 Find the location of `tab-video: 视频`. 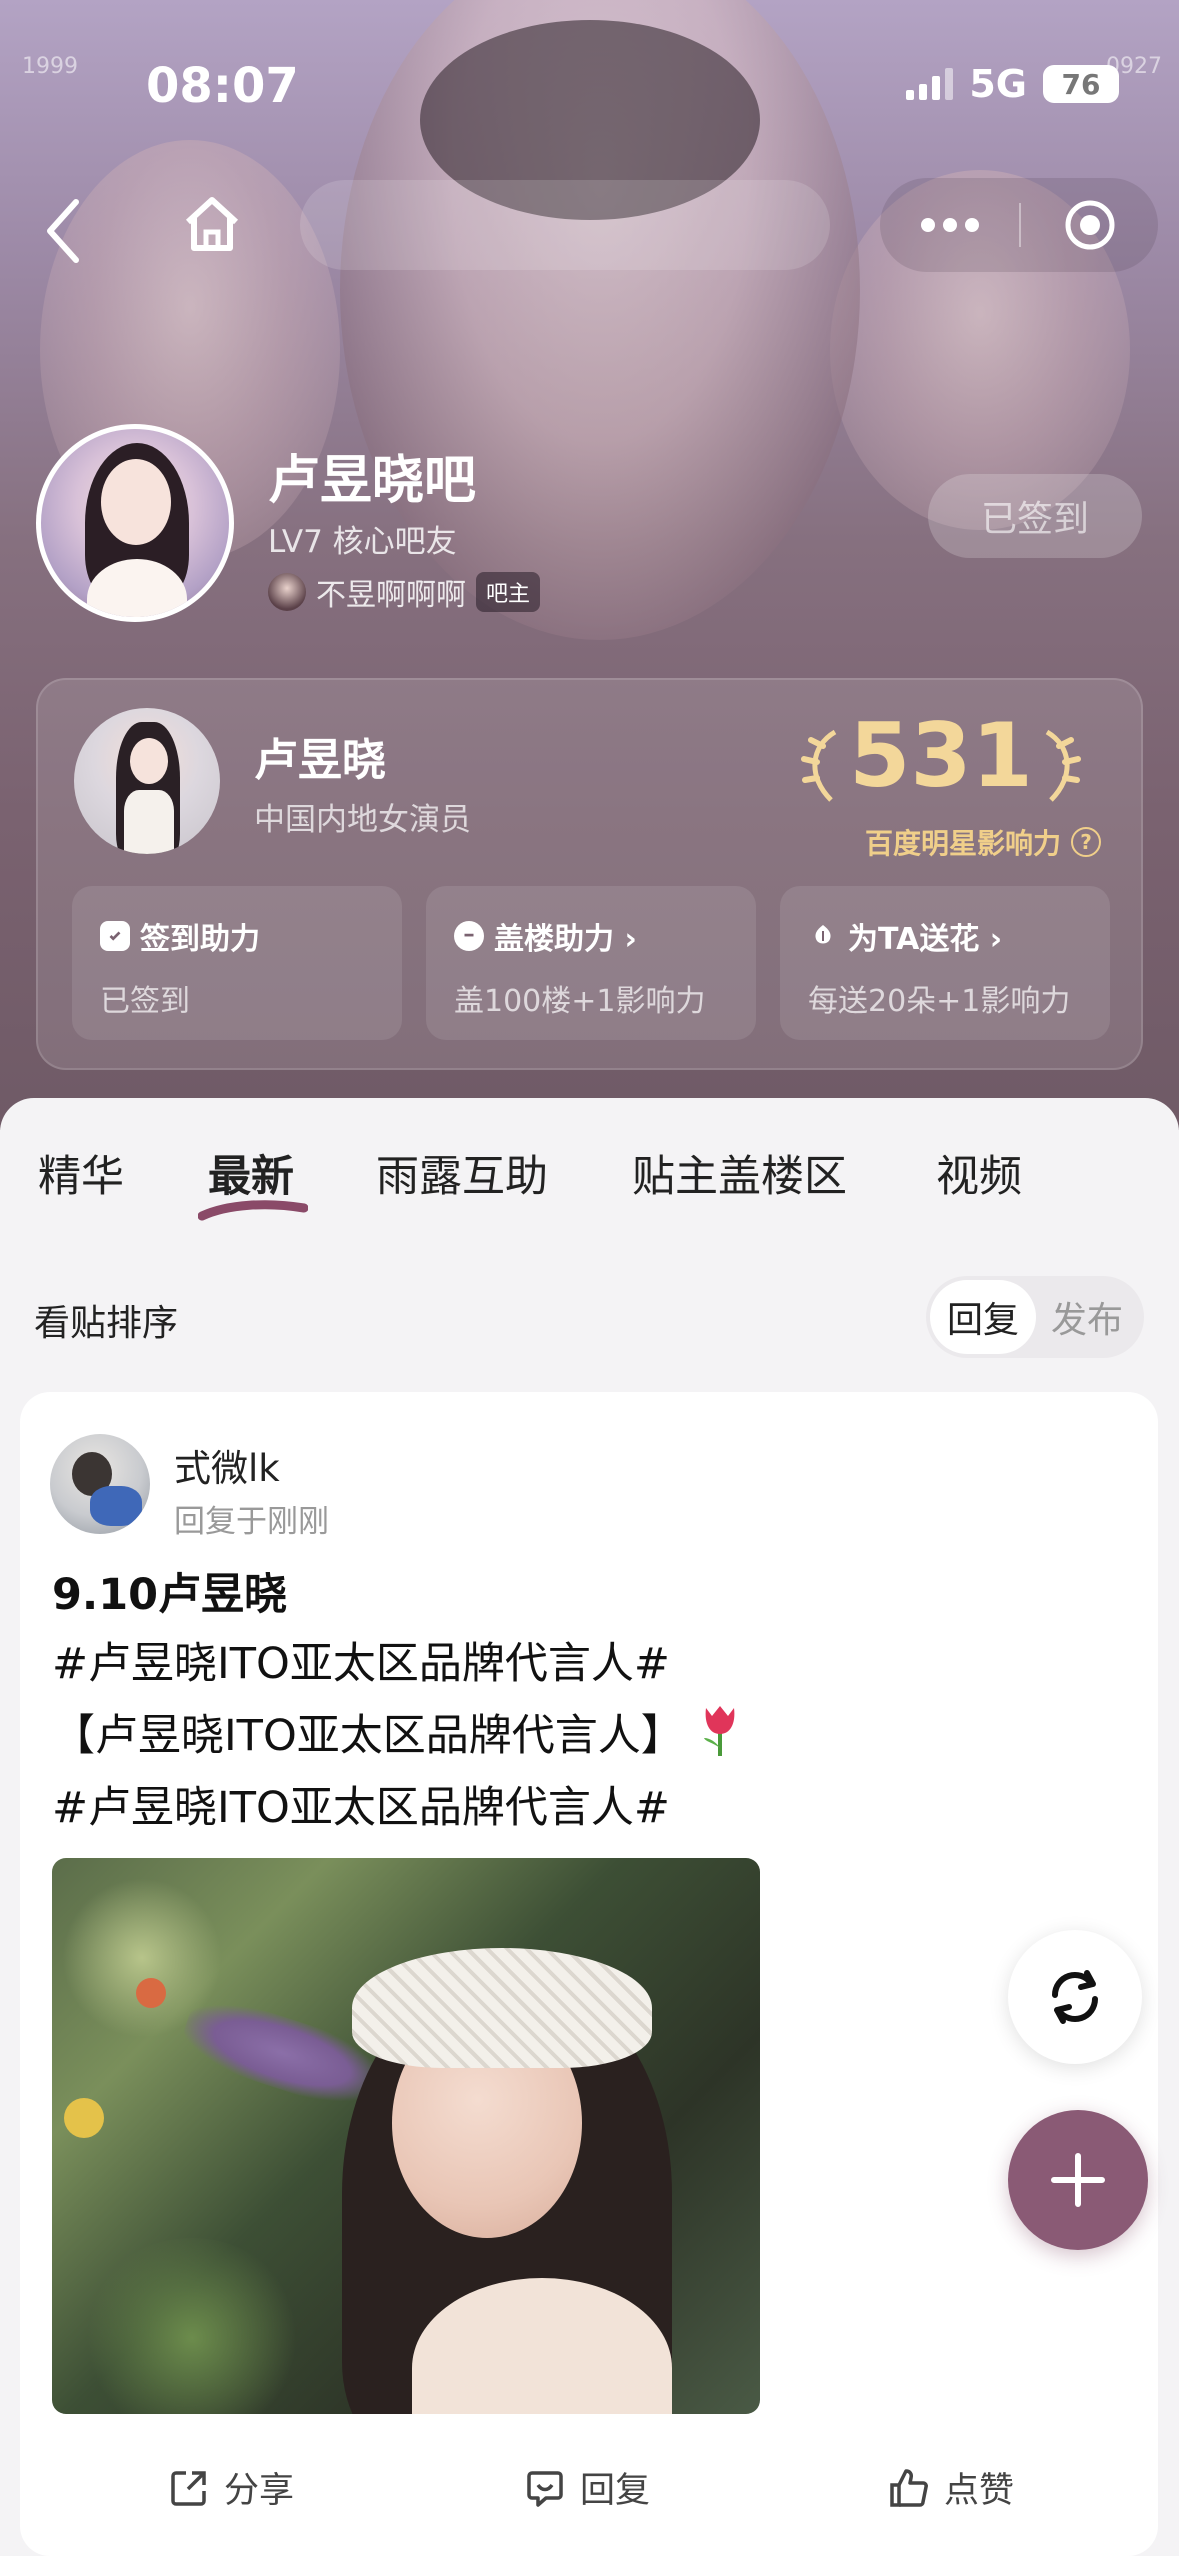

tab-video: 视频 is located at coordinates (979, 1173).